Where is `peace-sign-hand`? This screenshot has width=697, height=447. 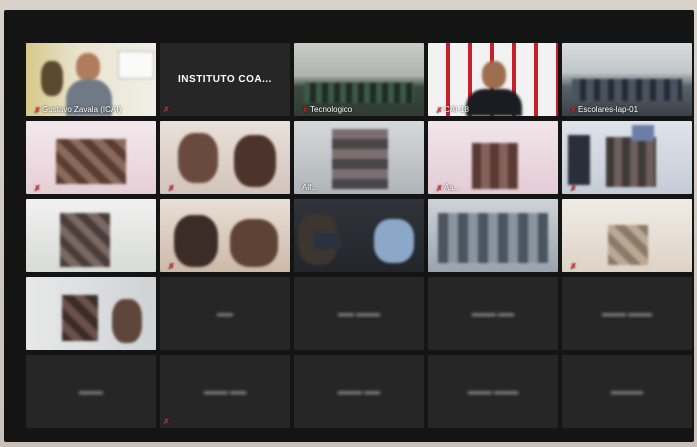
peace-sign-hand is located at coordinates (127, 321).